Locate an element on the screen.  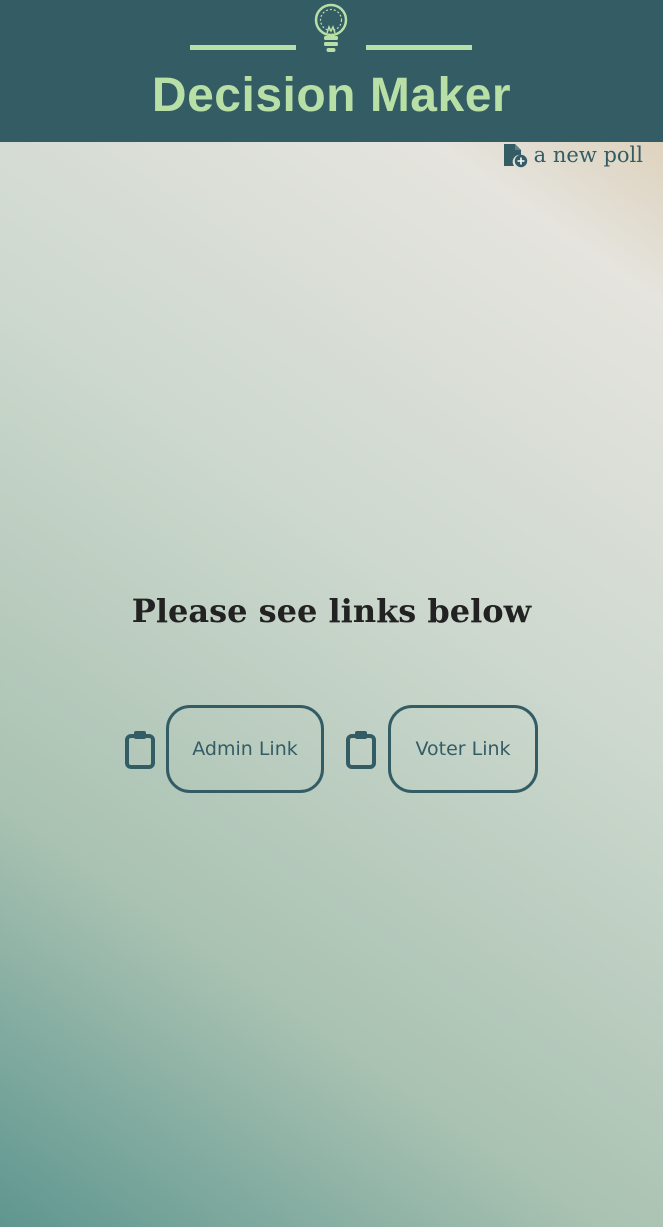
logo-right-line is located at coordinates (419, 47).